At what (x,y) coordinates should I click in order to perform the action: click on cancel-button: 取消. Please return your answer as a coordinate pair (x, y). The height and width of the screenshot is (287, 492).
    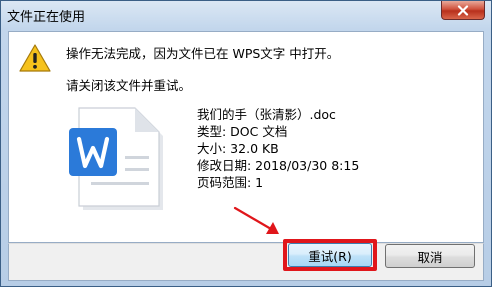
    Looking at the image, I should click on (430, 256).